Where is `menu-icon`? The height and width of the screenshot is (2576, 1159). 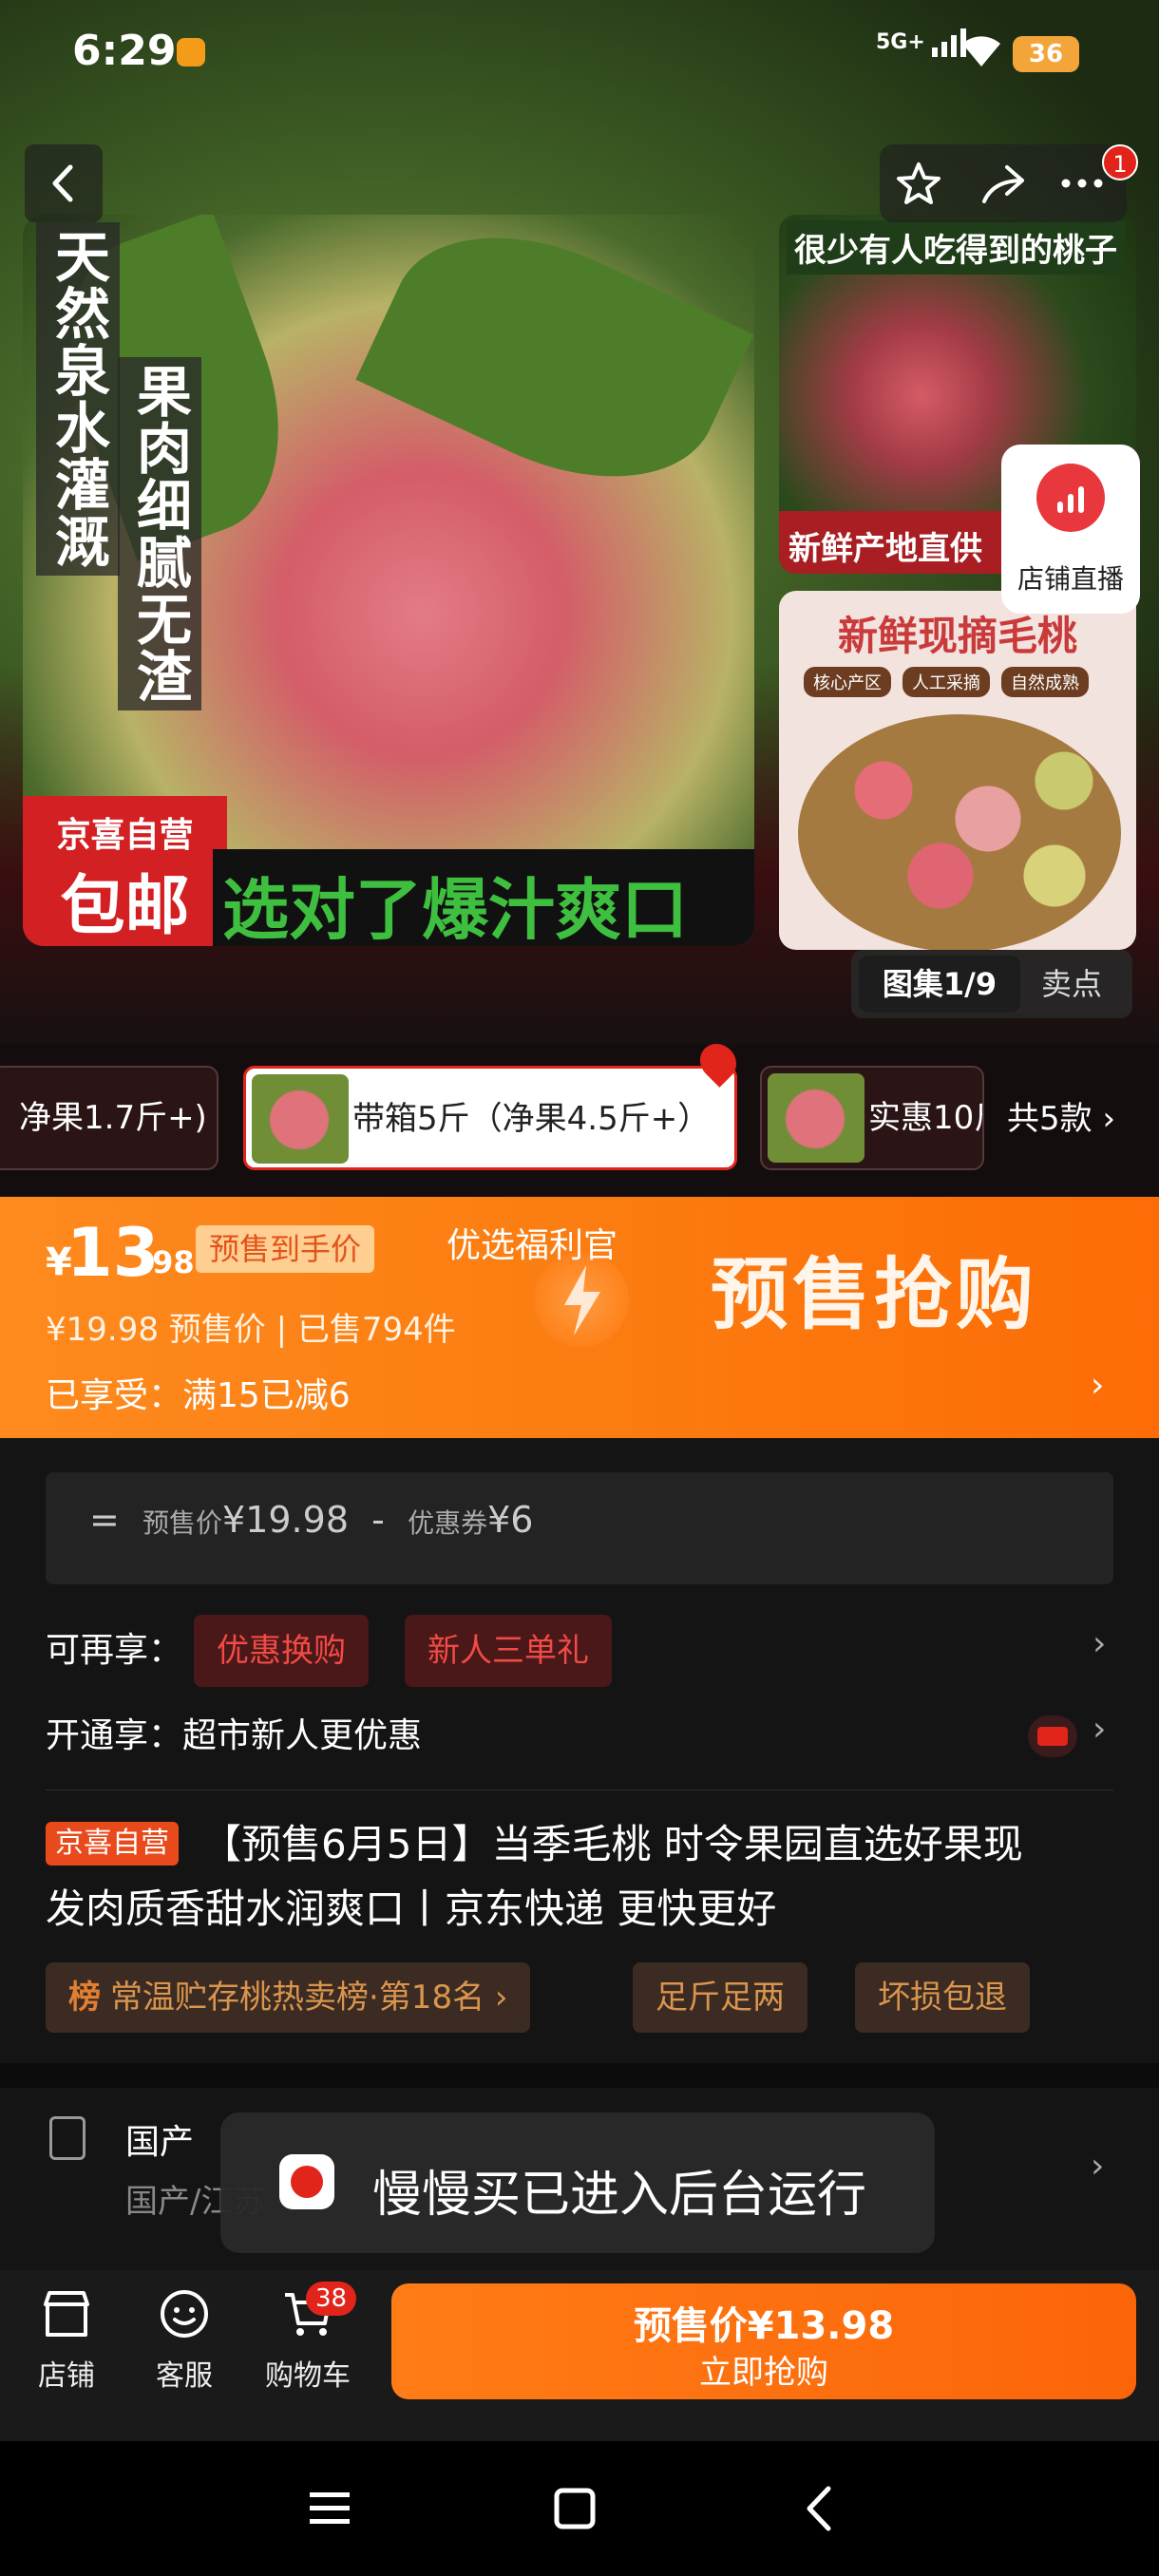
menu-icon is located at coordinates (329, 2508).